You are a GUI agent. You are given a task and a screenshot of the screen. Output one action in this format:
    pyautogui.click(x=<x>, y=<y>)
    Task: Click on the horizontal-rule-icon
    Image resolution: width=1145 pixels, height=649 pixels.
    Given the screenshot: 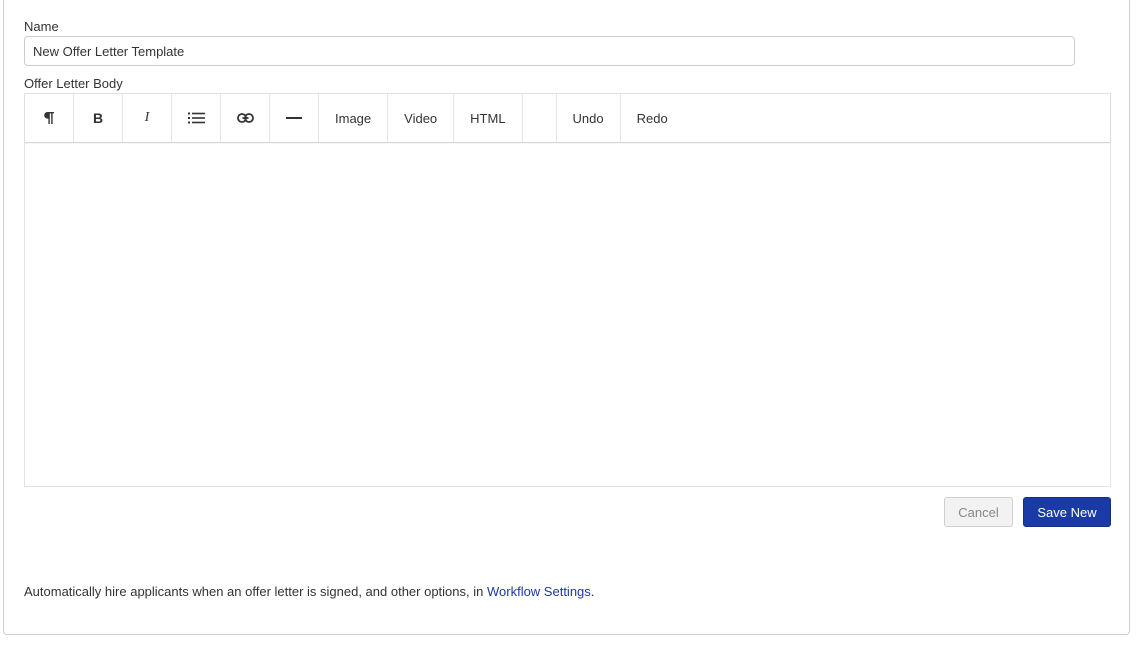 What is the action you would take?
    pyautogui.click(x=294, y=118)
    